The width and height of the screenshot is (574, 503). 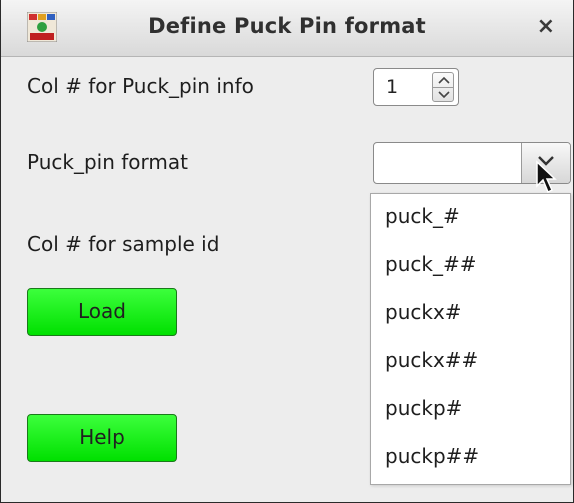 I want to click on col-puck-pin-label: Col # for Puck_pin info, so click(x=140, y=86).